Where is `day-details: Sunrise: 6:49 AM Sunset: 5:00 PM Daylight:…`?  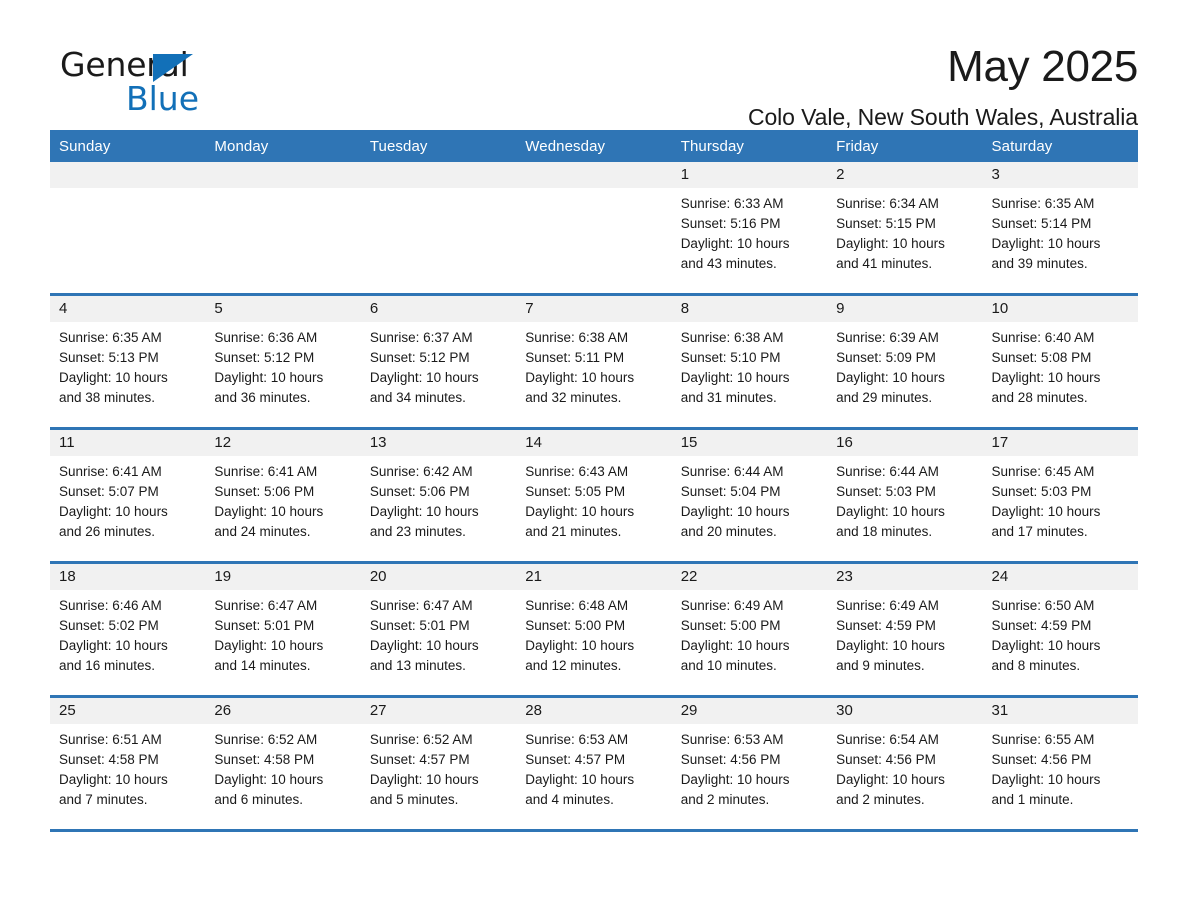
day-details: Sunrise: 6:49 AM Sunset: 5:00 PM Daylight:… is located at coordinates (749, 633).